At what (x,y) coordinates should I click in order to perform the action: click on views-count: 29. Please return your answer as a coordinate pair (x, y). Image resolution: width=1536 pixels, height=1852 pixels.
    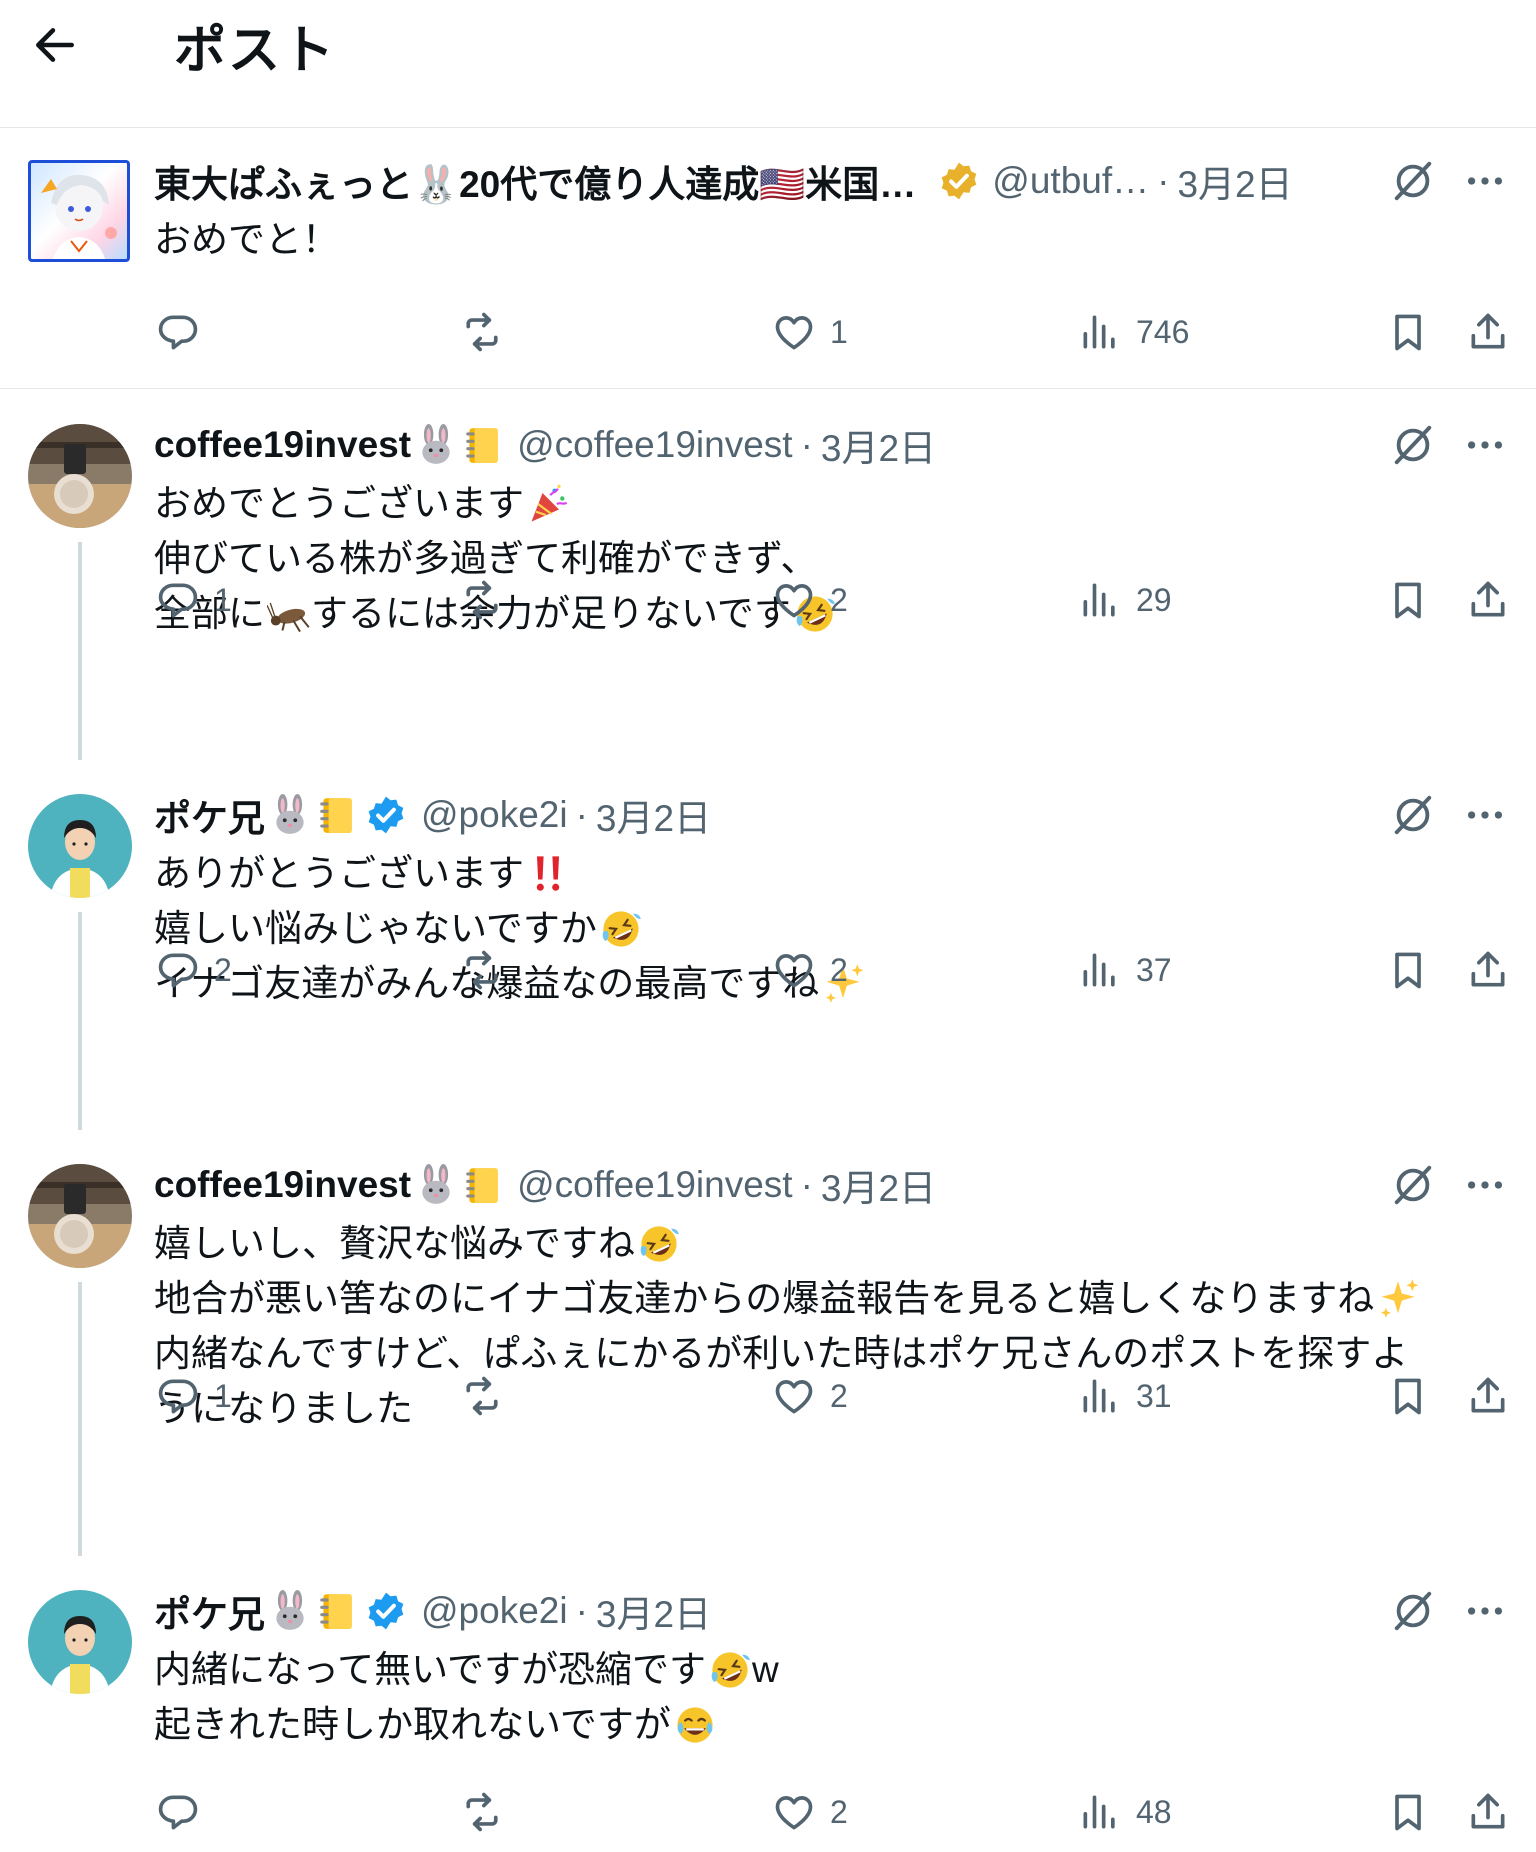
    Looking at the image, I should click on (1154, 599).